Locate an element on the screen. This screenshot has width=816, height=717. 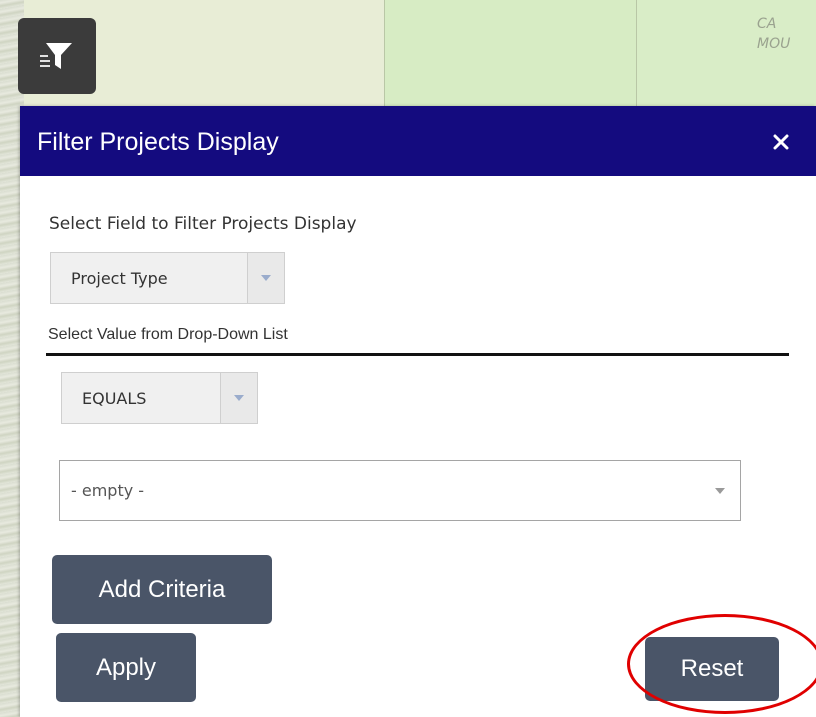
panel-title: Filter Projects Display is located at coordinates (158, 142).